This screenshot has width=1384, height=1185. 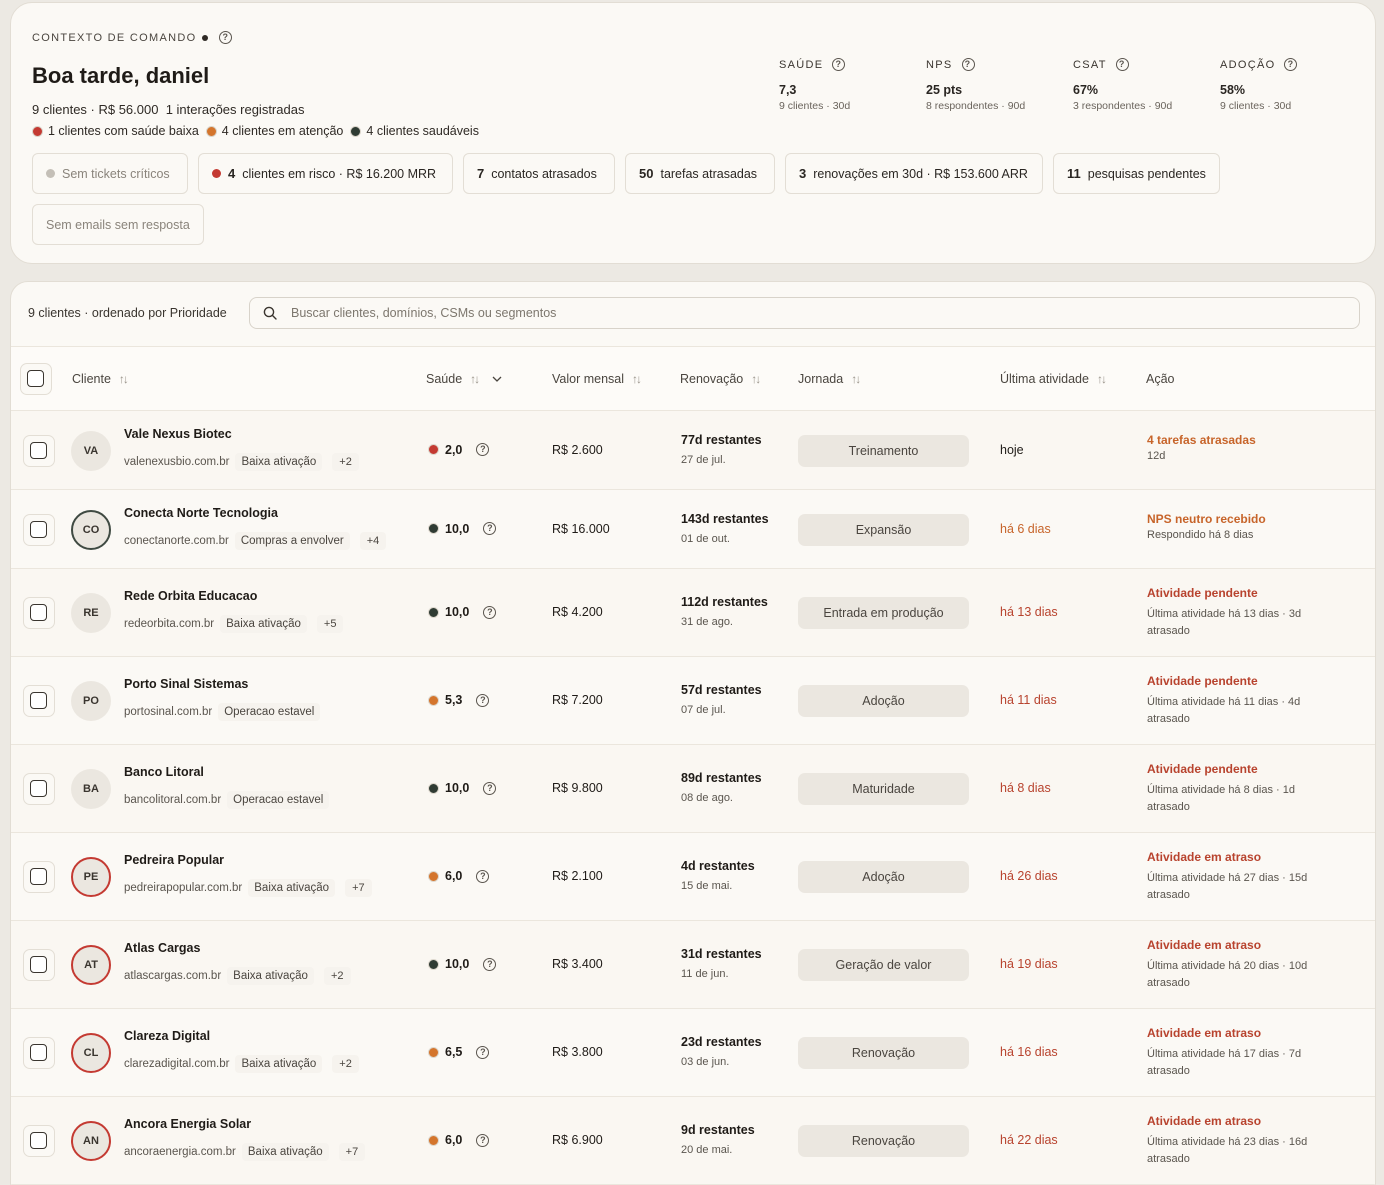 What do you see at coordinates (718, 866) in the screenshot?
I see `renewal-days: 4d restantes` at bounding box center [718, 866].